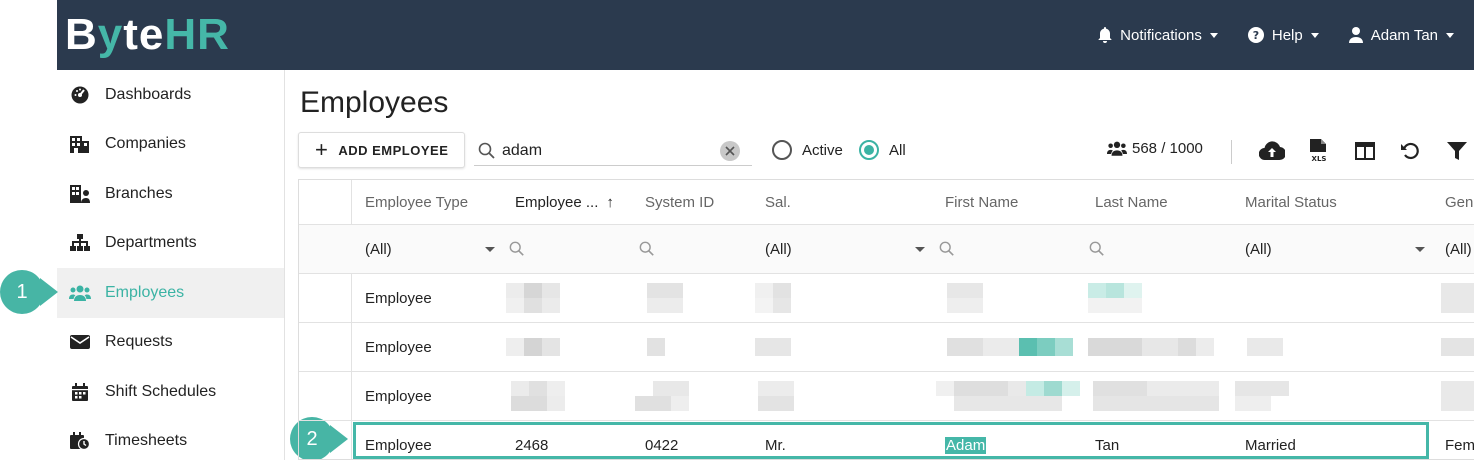  What do you see at coordinates (1335, 249) in the screenshot?
I see `filter-marital-status: (All)` at bounding box center [1335, 249].